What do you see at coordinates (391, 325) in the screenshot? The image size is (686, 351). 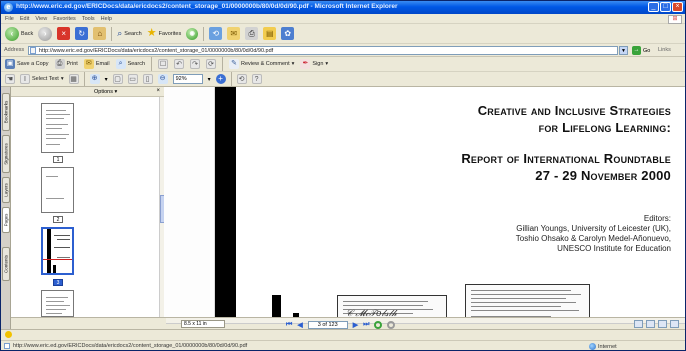 I see `go-forward-view-icon` at bounding box center [391, 325].